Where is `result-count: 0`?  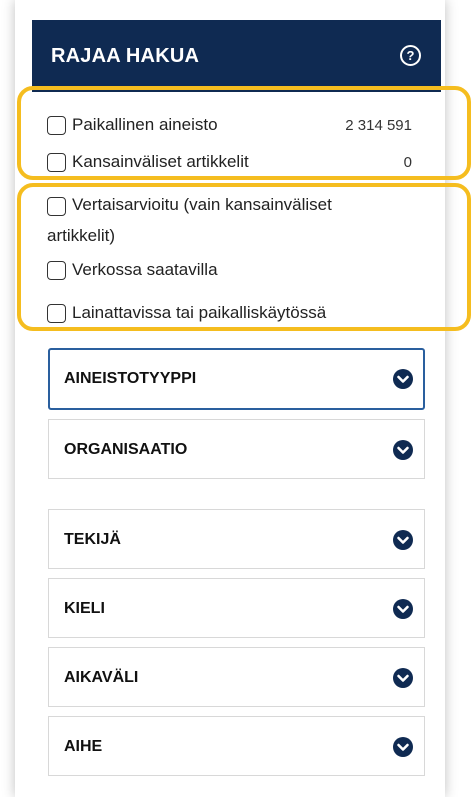 result-count: 0 is located at coordinates (407, 162).